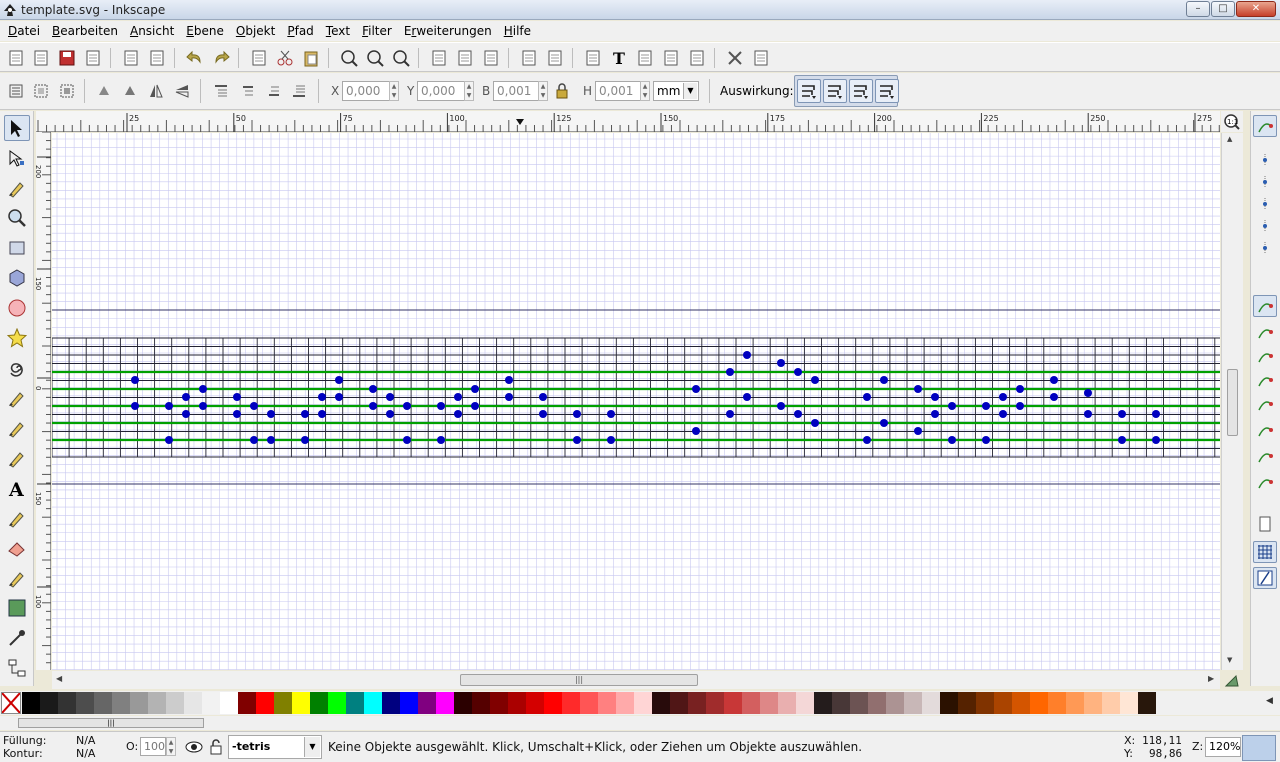 The image size is (1280, 762). I want to click on snap-paths-icon, so click(1265, 332).